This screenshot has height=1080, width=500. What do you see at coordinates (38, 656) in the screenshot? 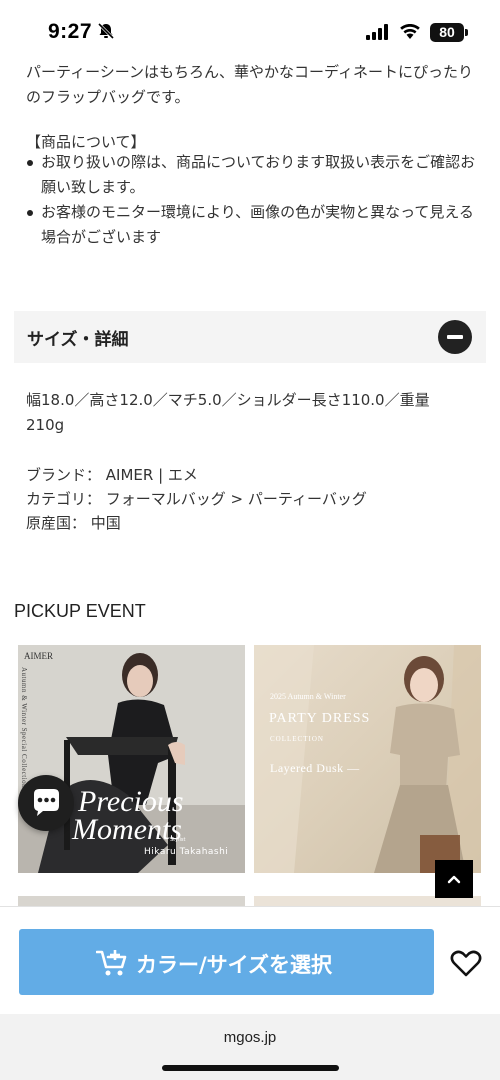
I see `banner-brand: AIMER` at bounding box center [38, 656].